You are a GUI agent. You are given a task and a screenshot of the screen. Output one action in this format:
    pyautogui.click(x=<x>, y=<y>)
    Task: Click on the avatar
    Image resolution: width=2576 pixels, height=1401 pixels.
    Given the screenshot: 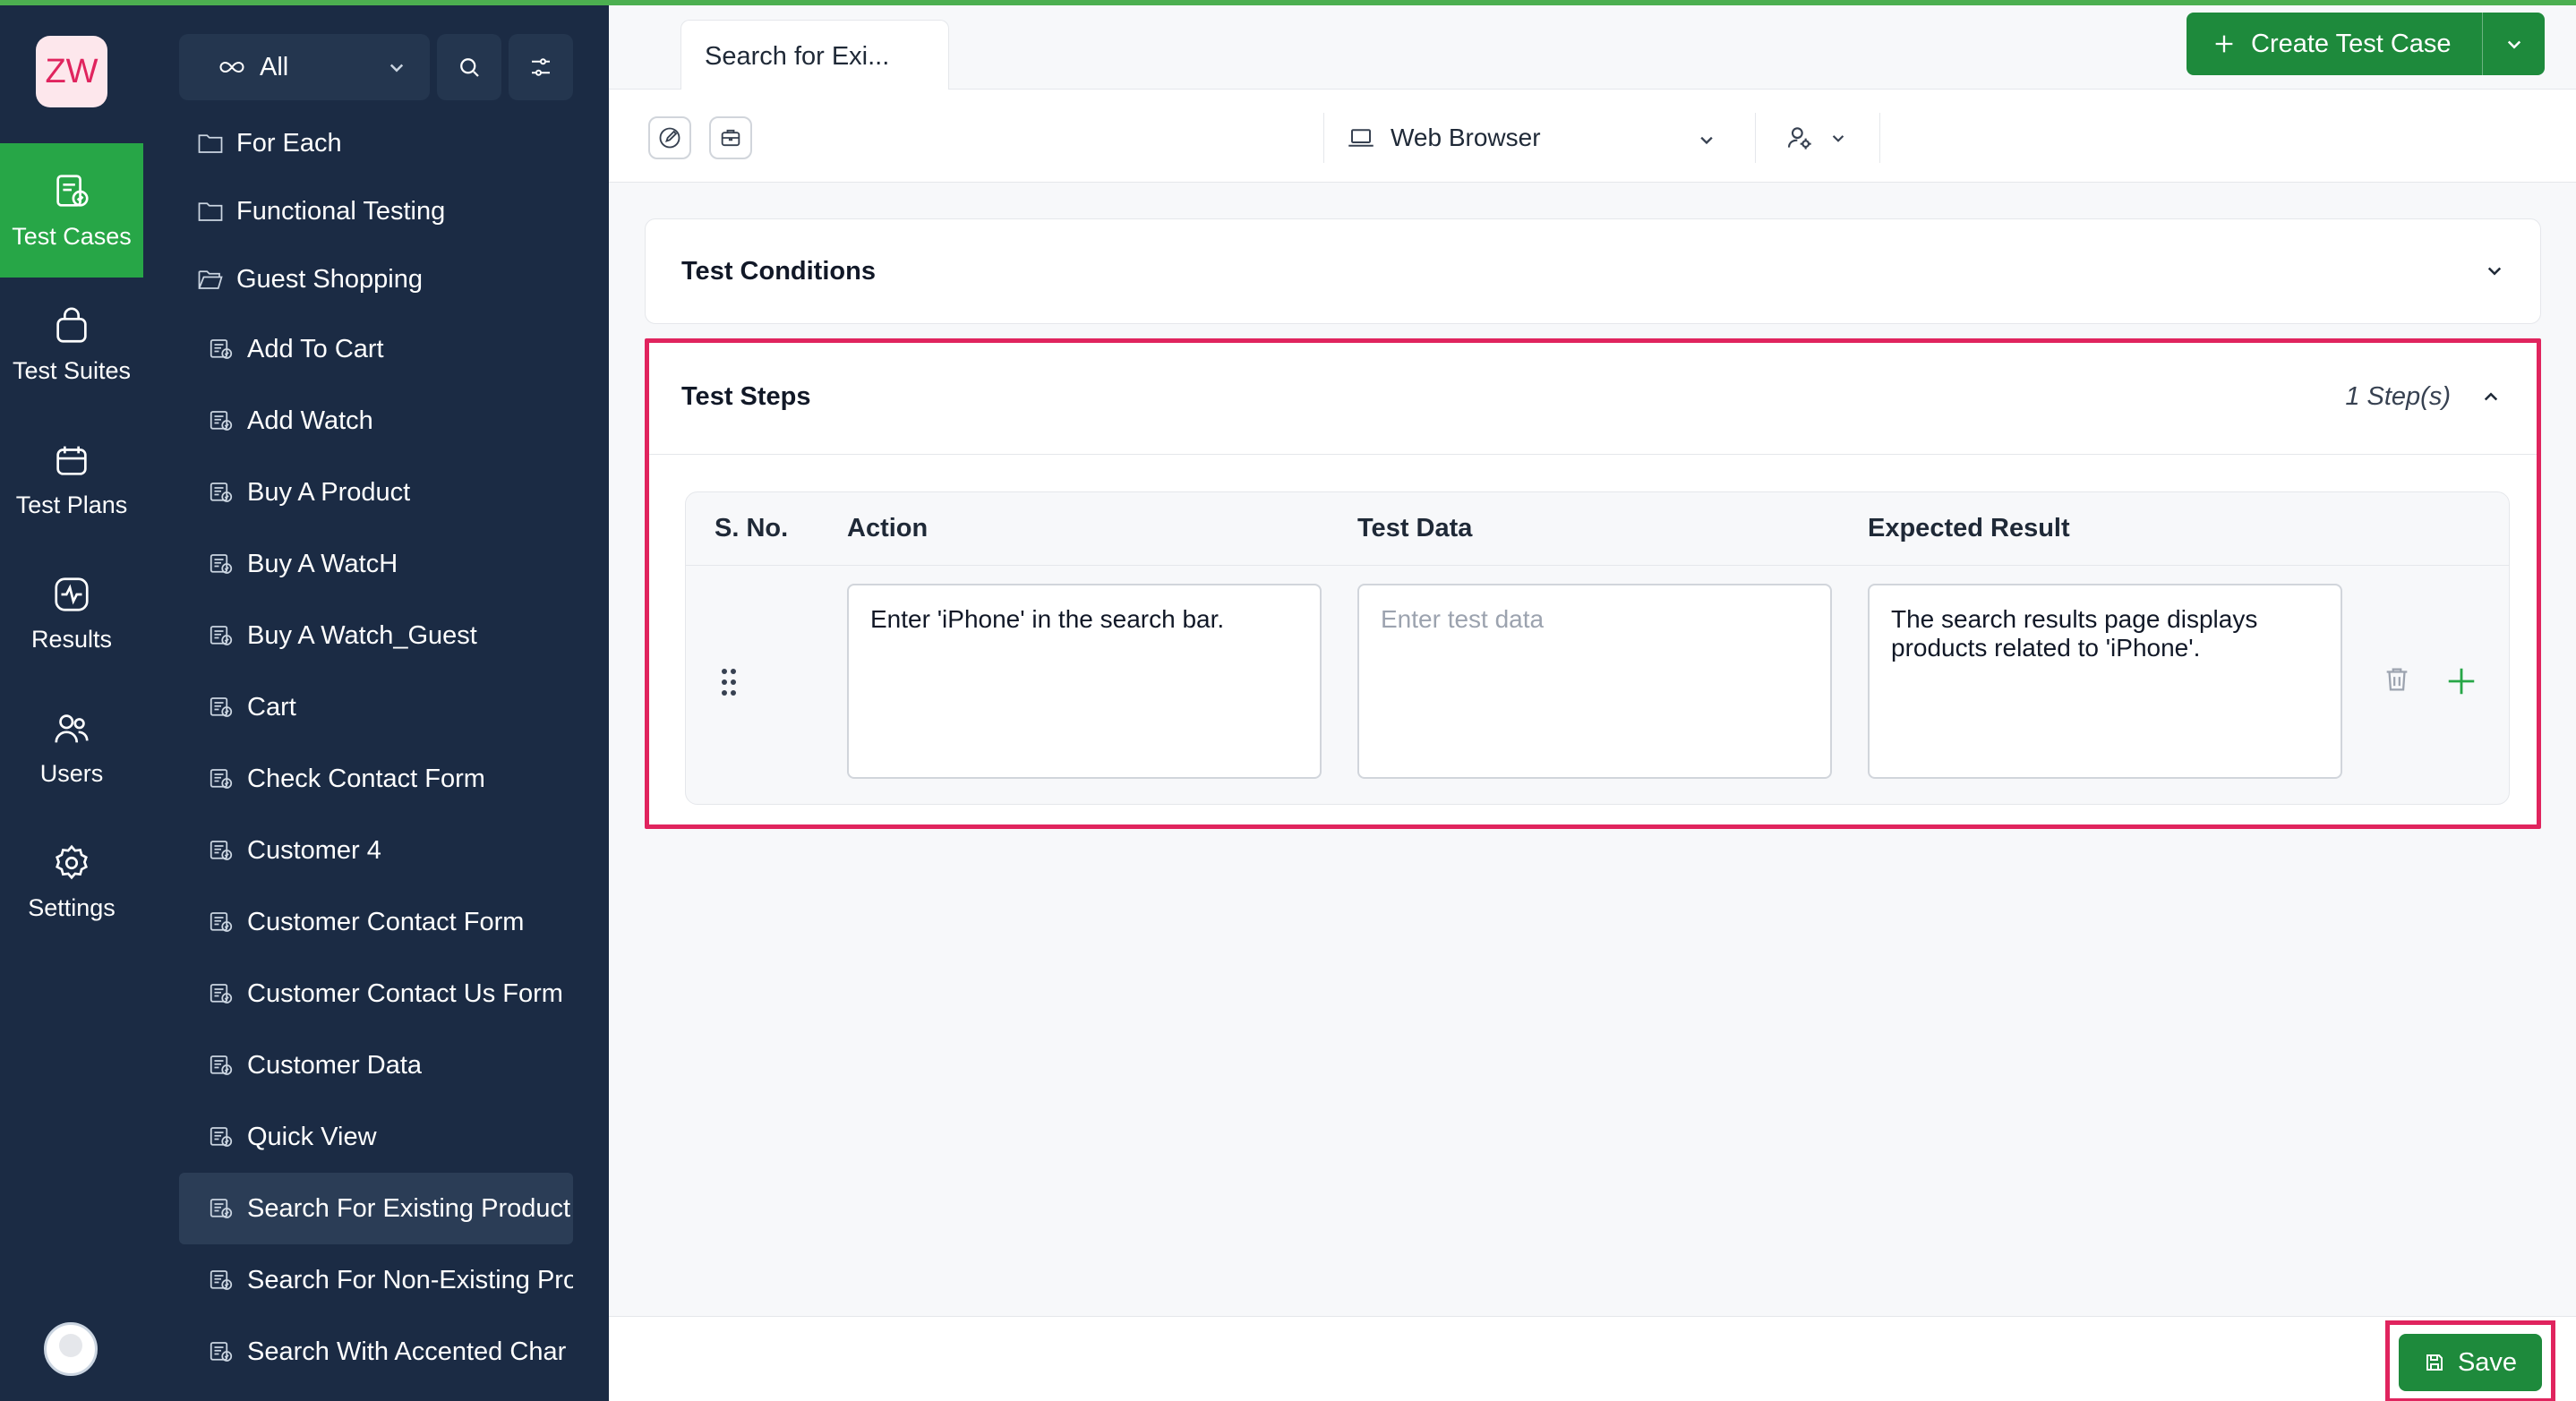 What is the action you would take?
    pyautogui.click(x=71, y=1349)
    